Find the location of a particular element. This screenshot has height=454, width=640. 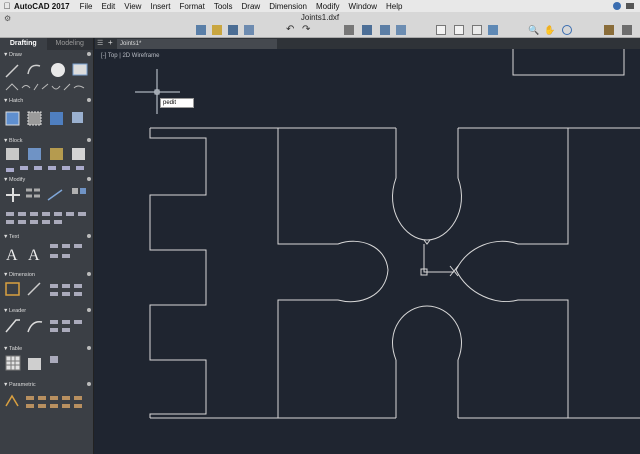

viewport-label: [-] Top | 2D Wireframe is located at coordinates (130, 56).